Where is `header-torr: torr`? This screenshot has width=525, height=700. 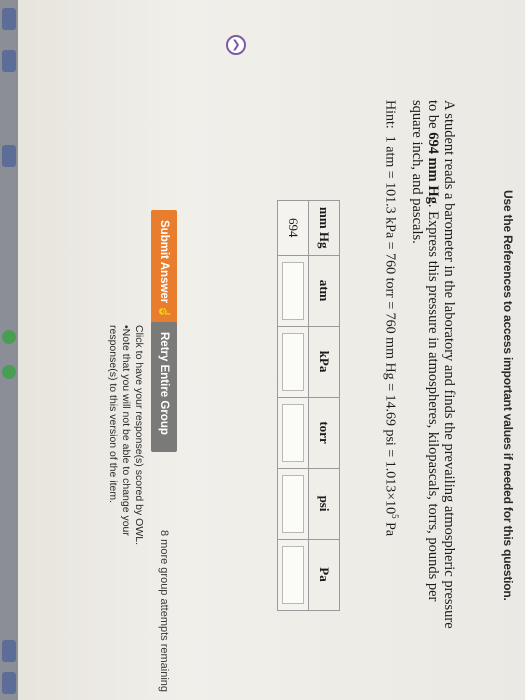 header-torr: torr is located at coordinates (324, 433).